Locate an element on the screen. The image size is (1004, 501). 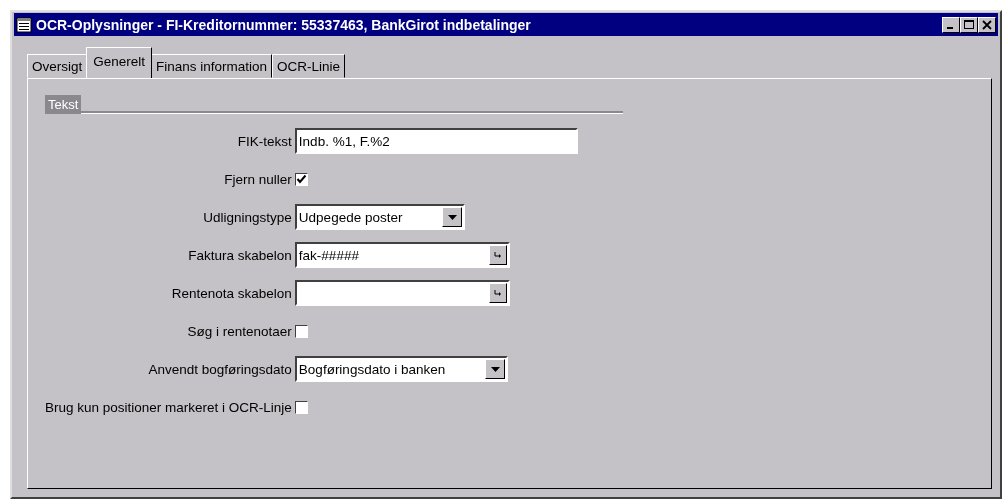
field-label: Rentenota skabelon is located at coordinates (231, 293).